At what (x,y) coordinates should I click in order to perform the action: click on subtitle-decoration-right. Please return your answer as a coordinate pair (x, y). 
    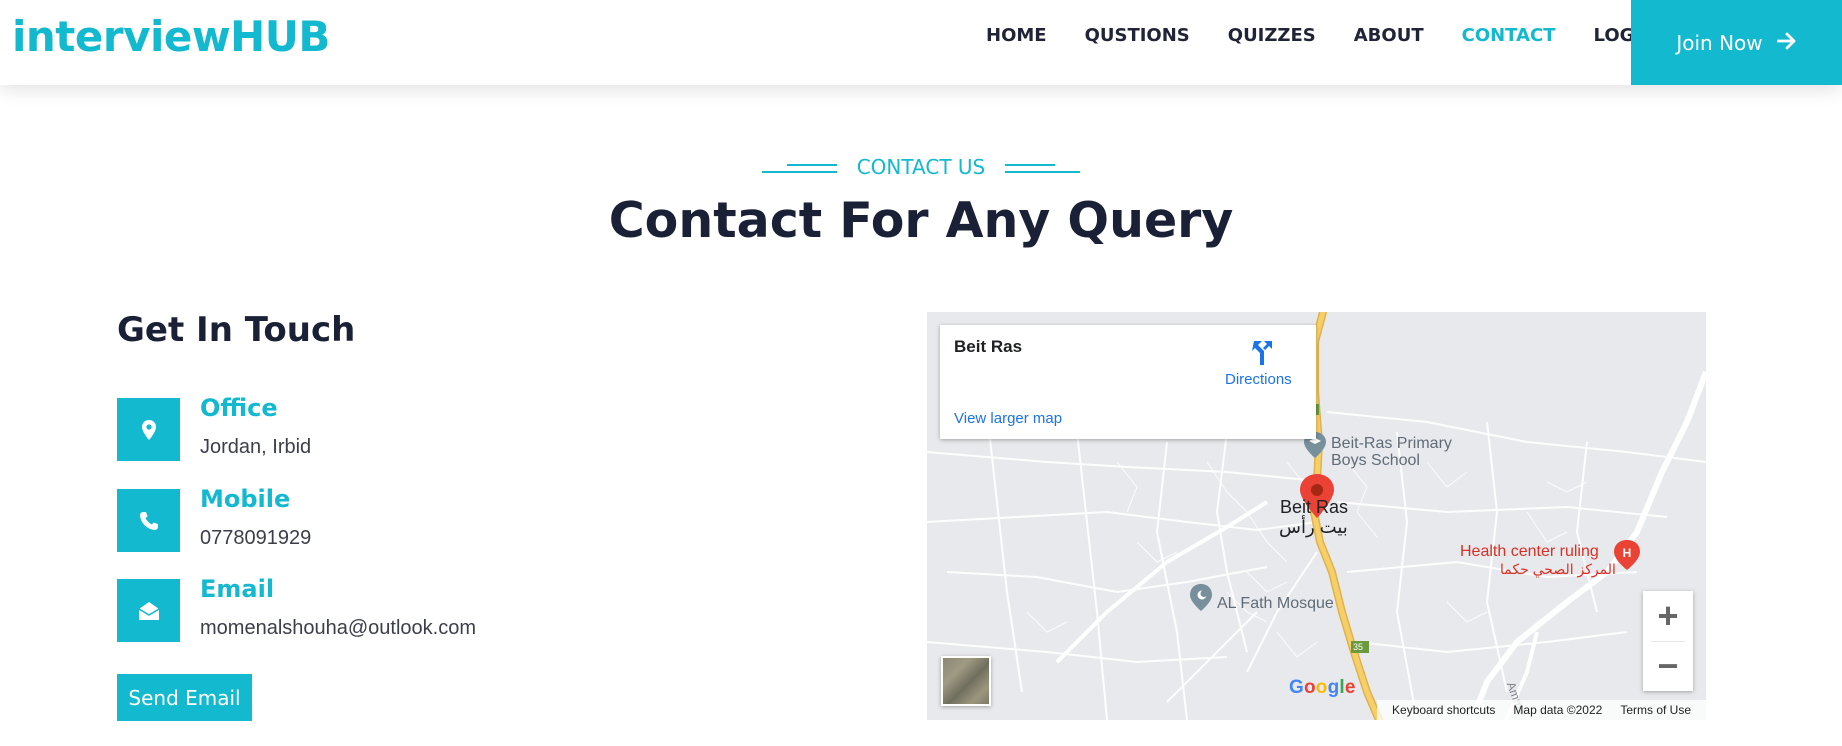
    Looking at the image, I should click on (1043, 167).